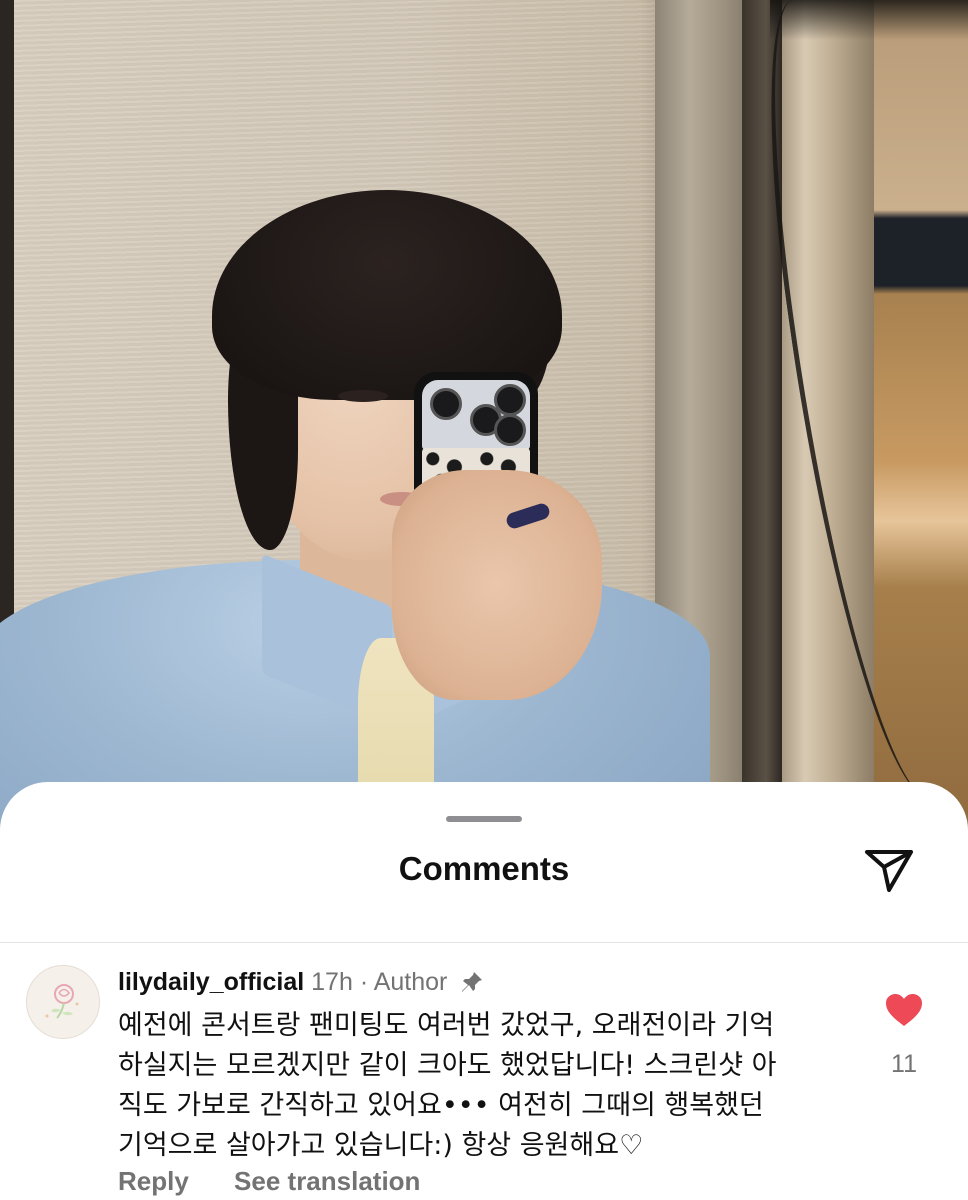  I want to click on comment-meta: lilydaily_official 17h · Author, so click(301, 982).